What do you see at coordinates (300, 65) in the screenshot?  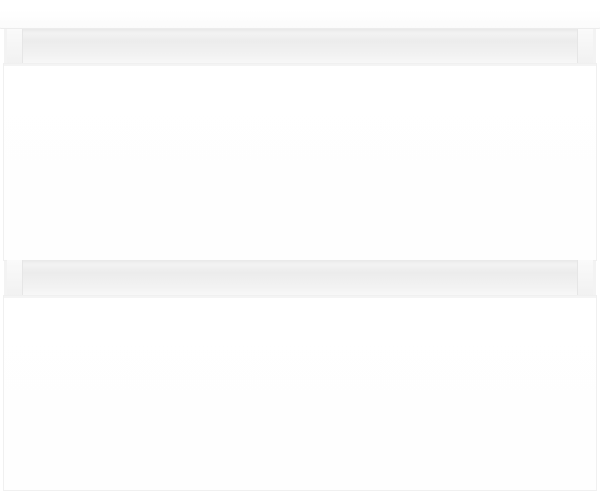 I see `drawer-top-edge` at bounding box center [300, 65].